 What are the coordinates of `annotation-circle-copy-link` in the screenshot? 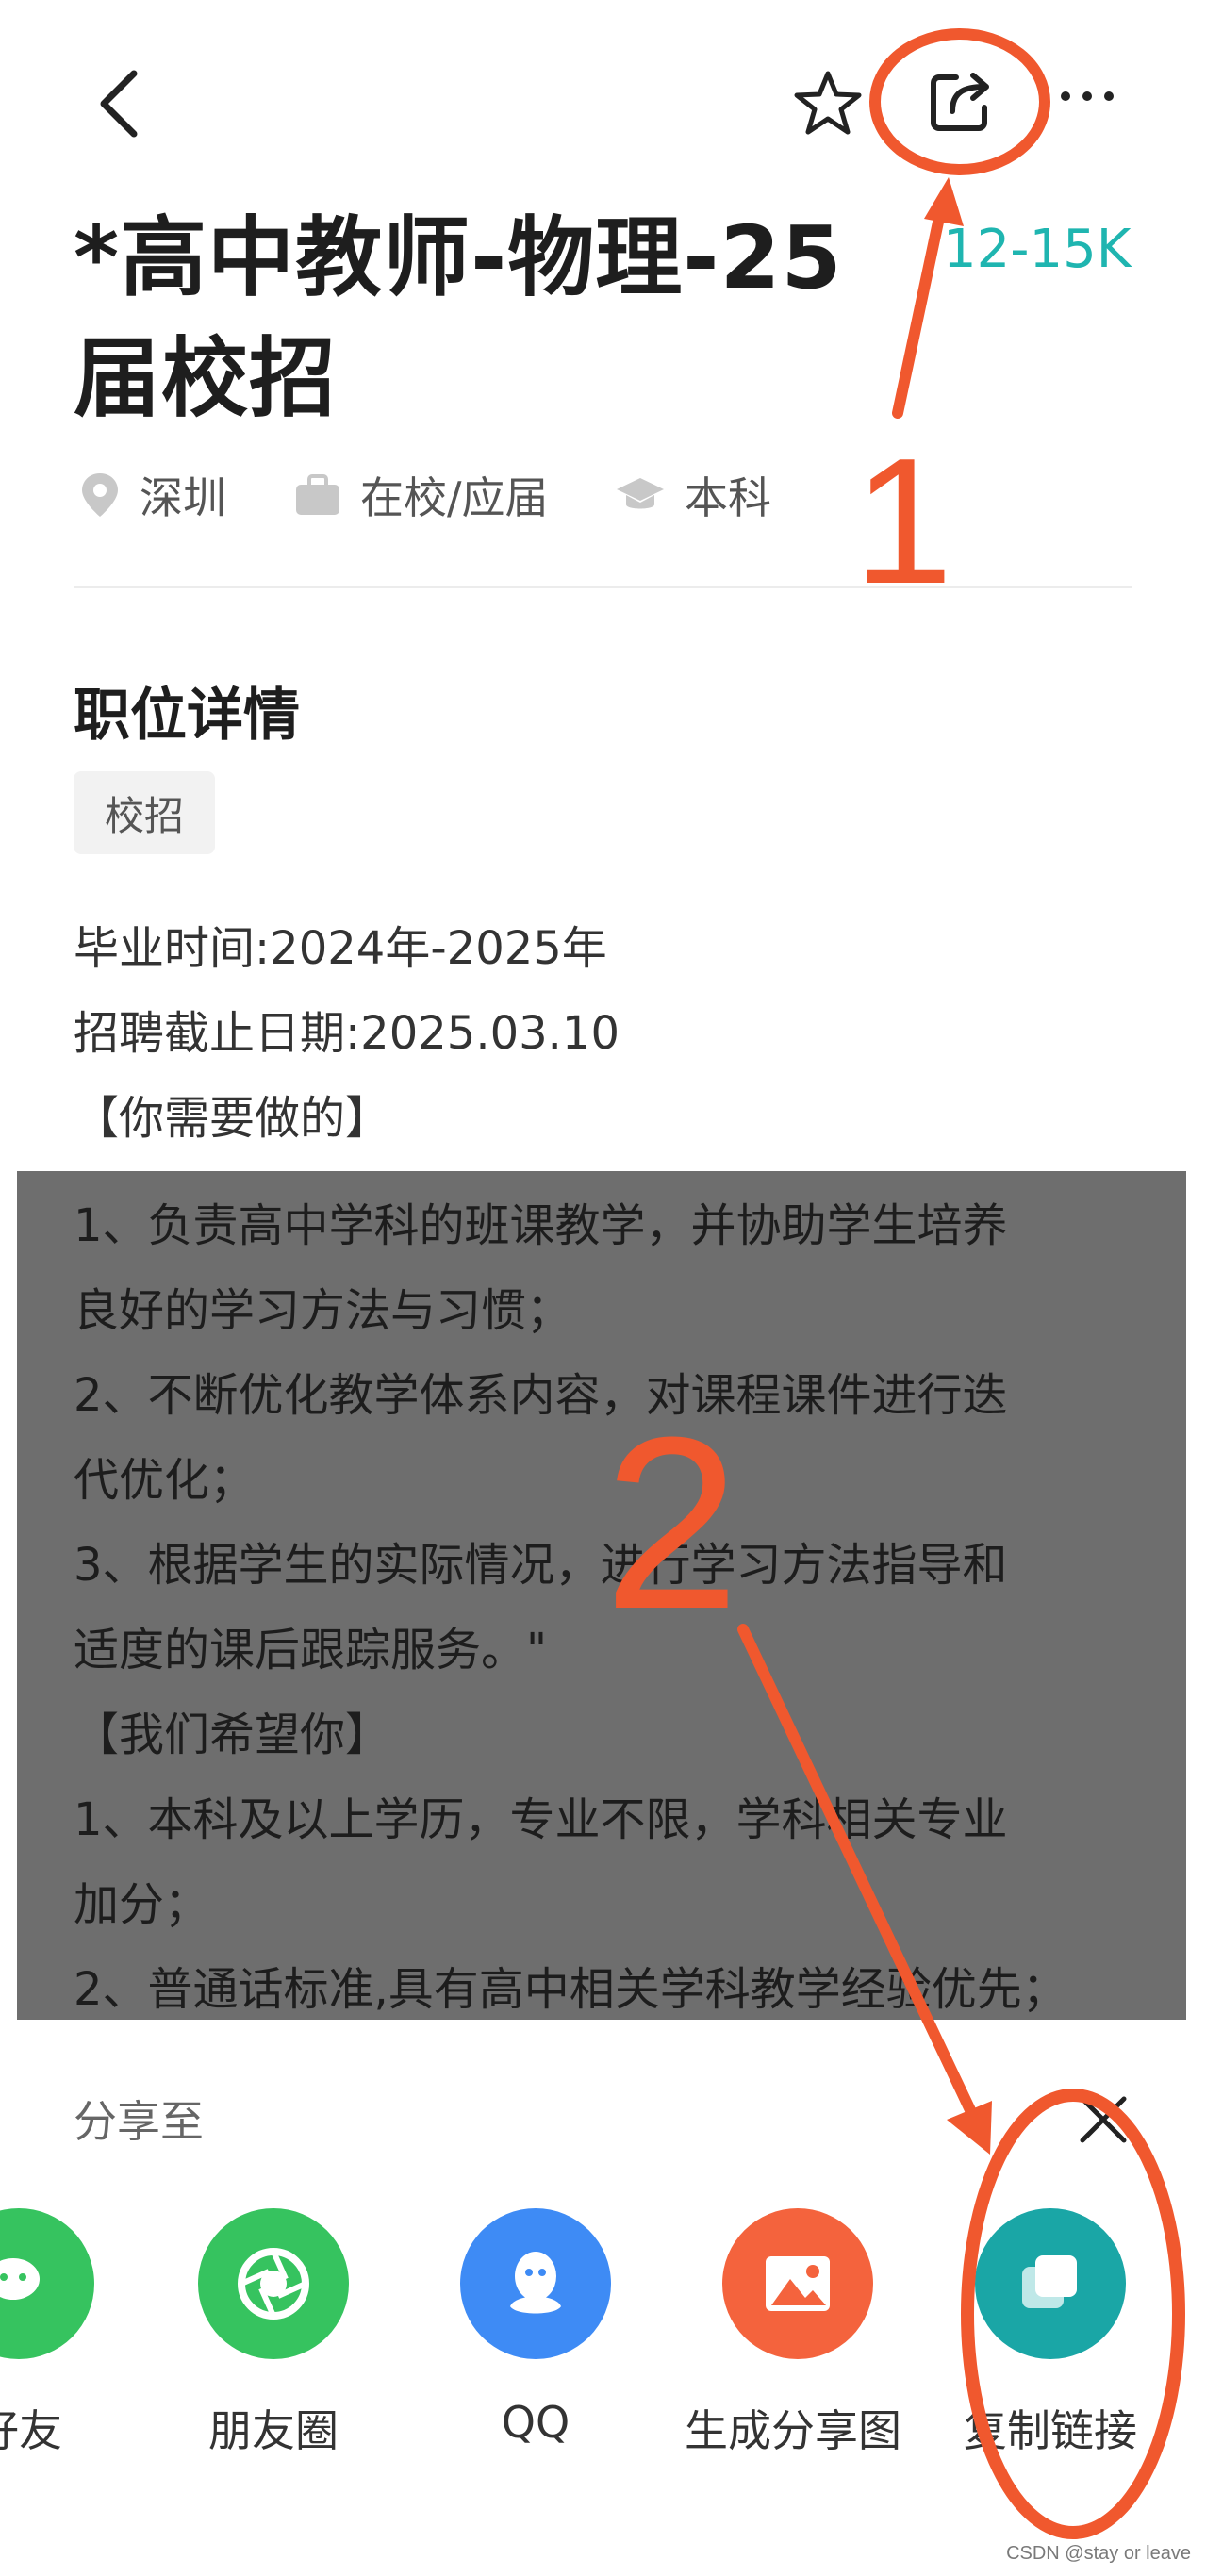 It's located at (1073, 2314).